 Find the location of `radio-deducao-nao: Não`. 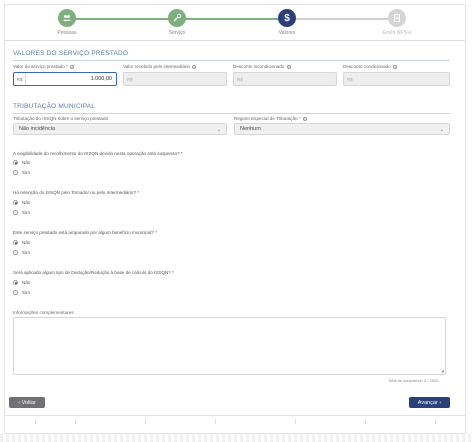

radio-deducao-nao: Não is located at coordinates (21, 282).